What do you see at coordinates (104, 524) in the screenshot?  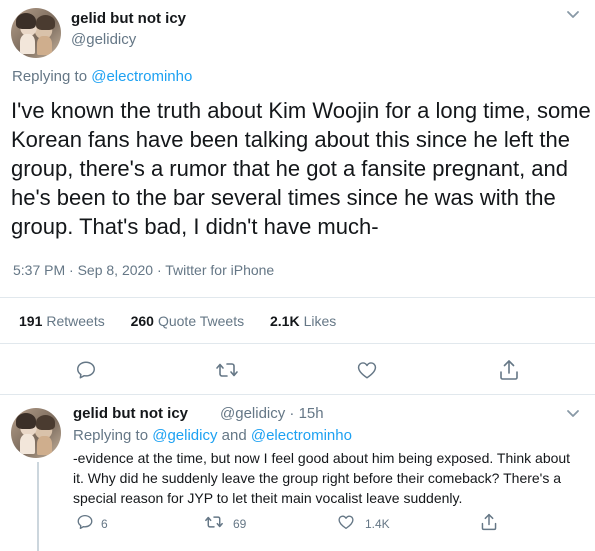 I see `reply-count: 6` at bounding box center [104, 524].